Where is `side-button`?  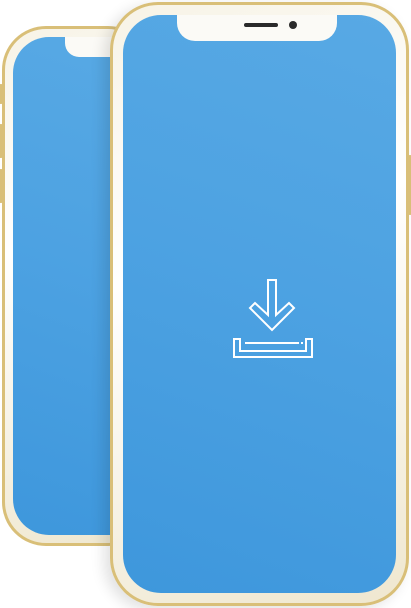 side-button is located at coordinates (1, 94).